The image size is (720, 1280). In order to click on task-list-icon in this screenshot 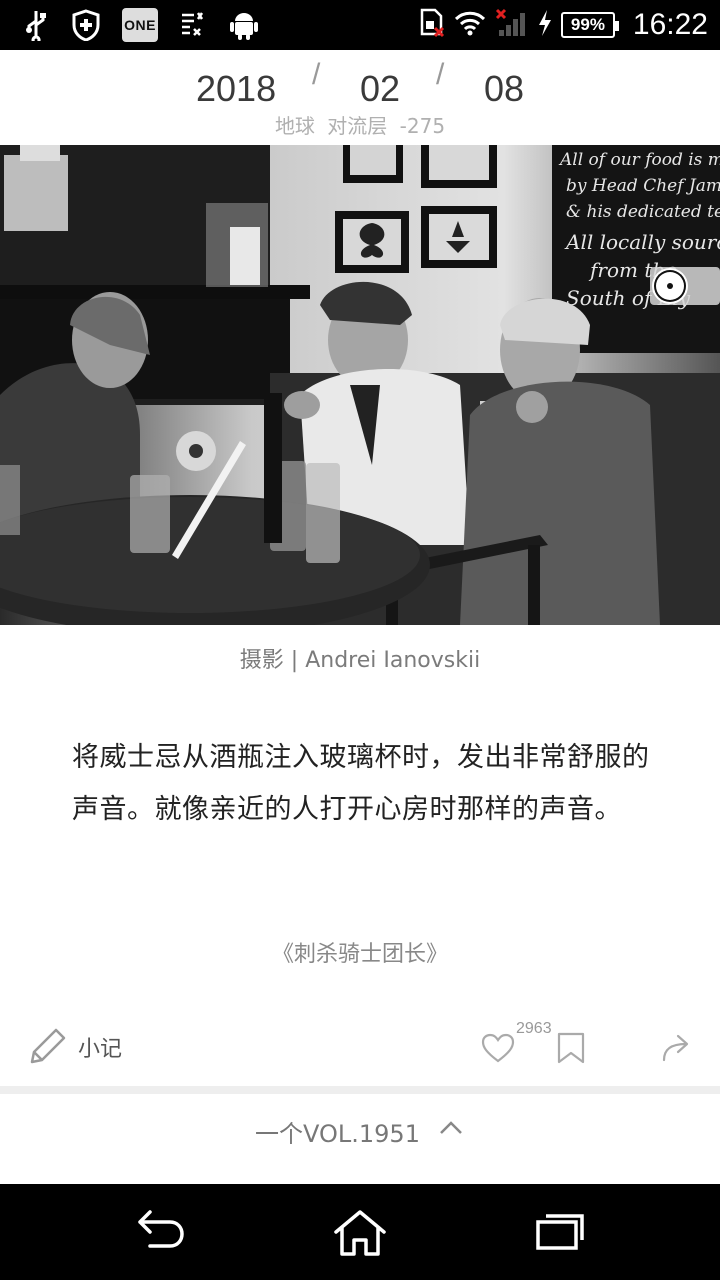, I will do `click(194, 25)`.